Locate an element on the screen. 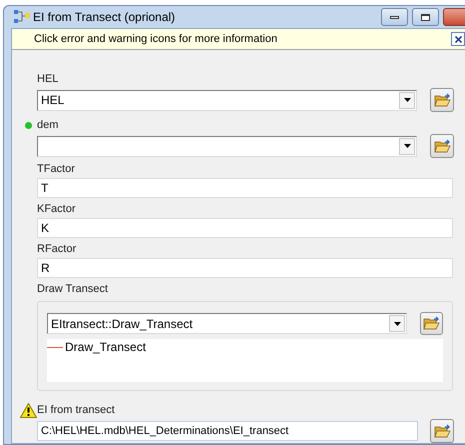  model-icon is located at coordinates (22, 17).